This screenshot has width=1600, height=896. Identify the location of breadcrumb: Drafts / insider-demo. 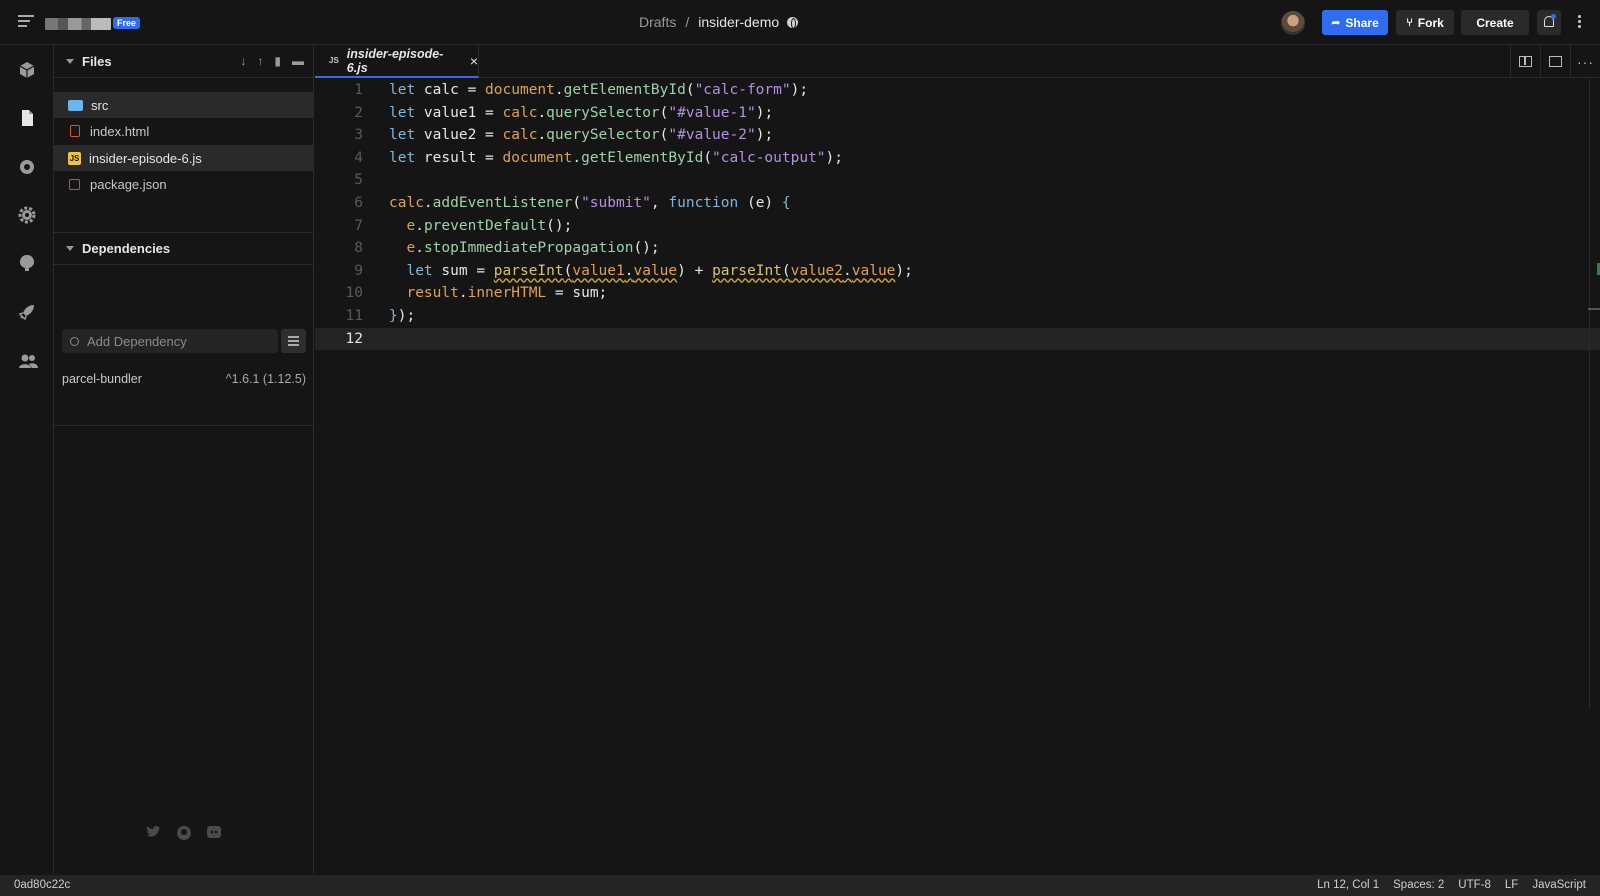
(719, 22).